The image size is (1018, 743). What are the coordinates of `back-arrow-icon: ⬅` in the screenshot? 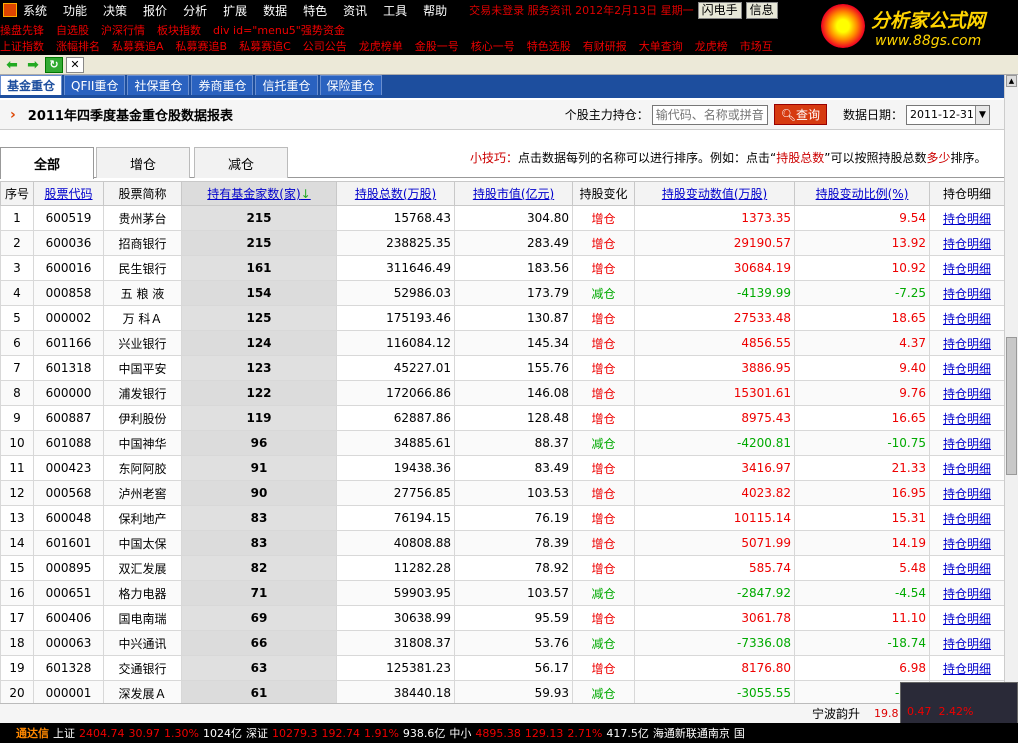 It's located at (12, 65).